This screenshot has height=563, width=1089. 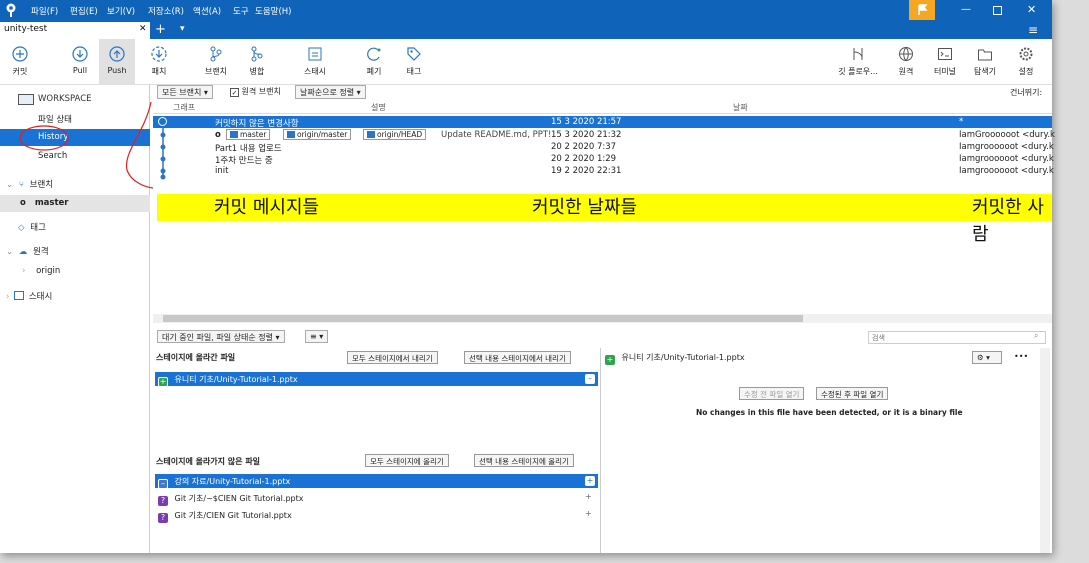 What do you see at coordinates (20, 54) in the screenshot?
I see `plus-circle-icon` at bounding box center [20, 54].